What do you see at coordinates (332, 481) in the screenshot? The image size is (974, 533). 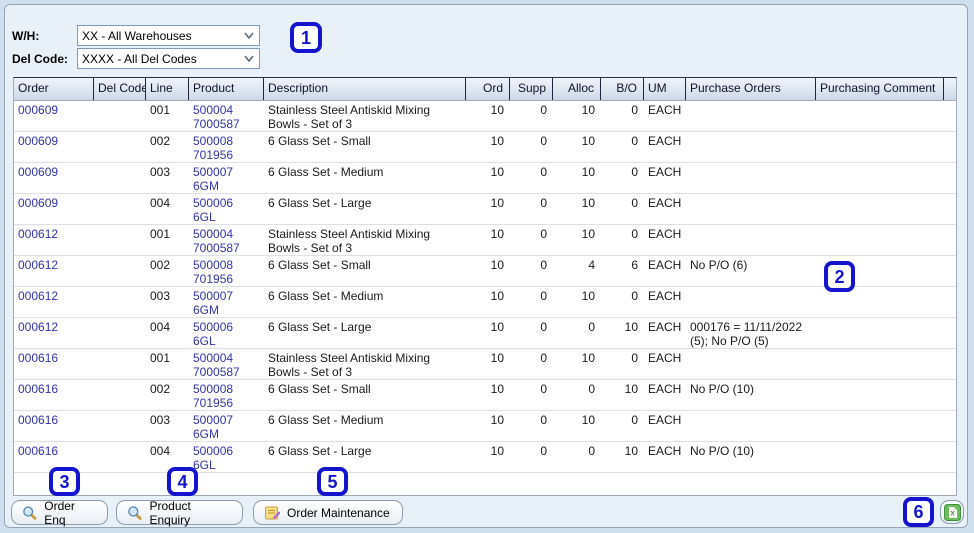 I see `annotation-5: 5` at bounding box center [332, 481].